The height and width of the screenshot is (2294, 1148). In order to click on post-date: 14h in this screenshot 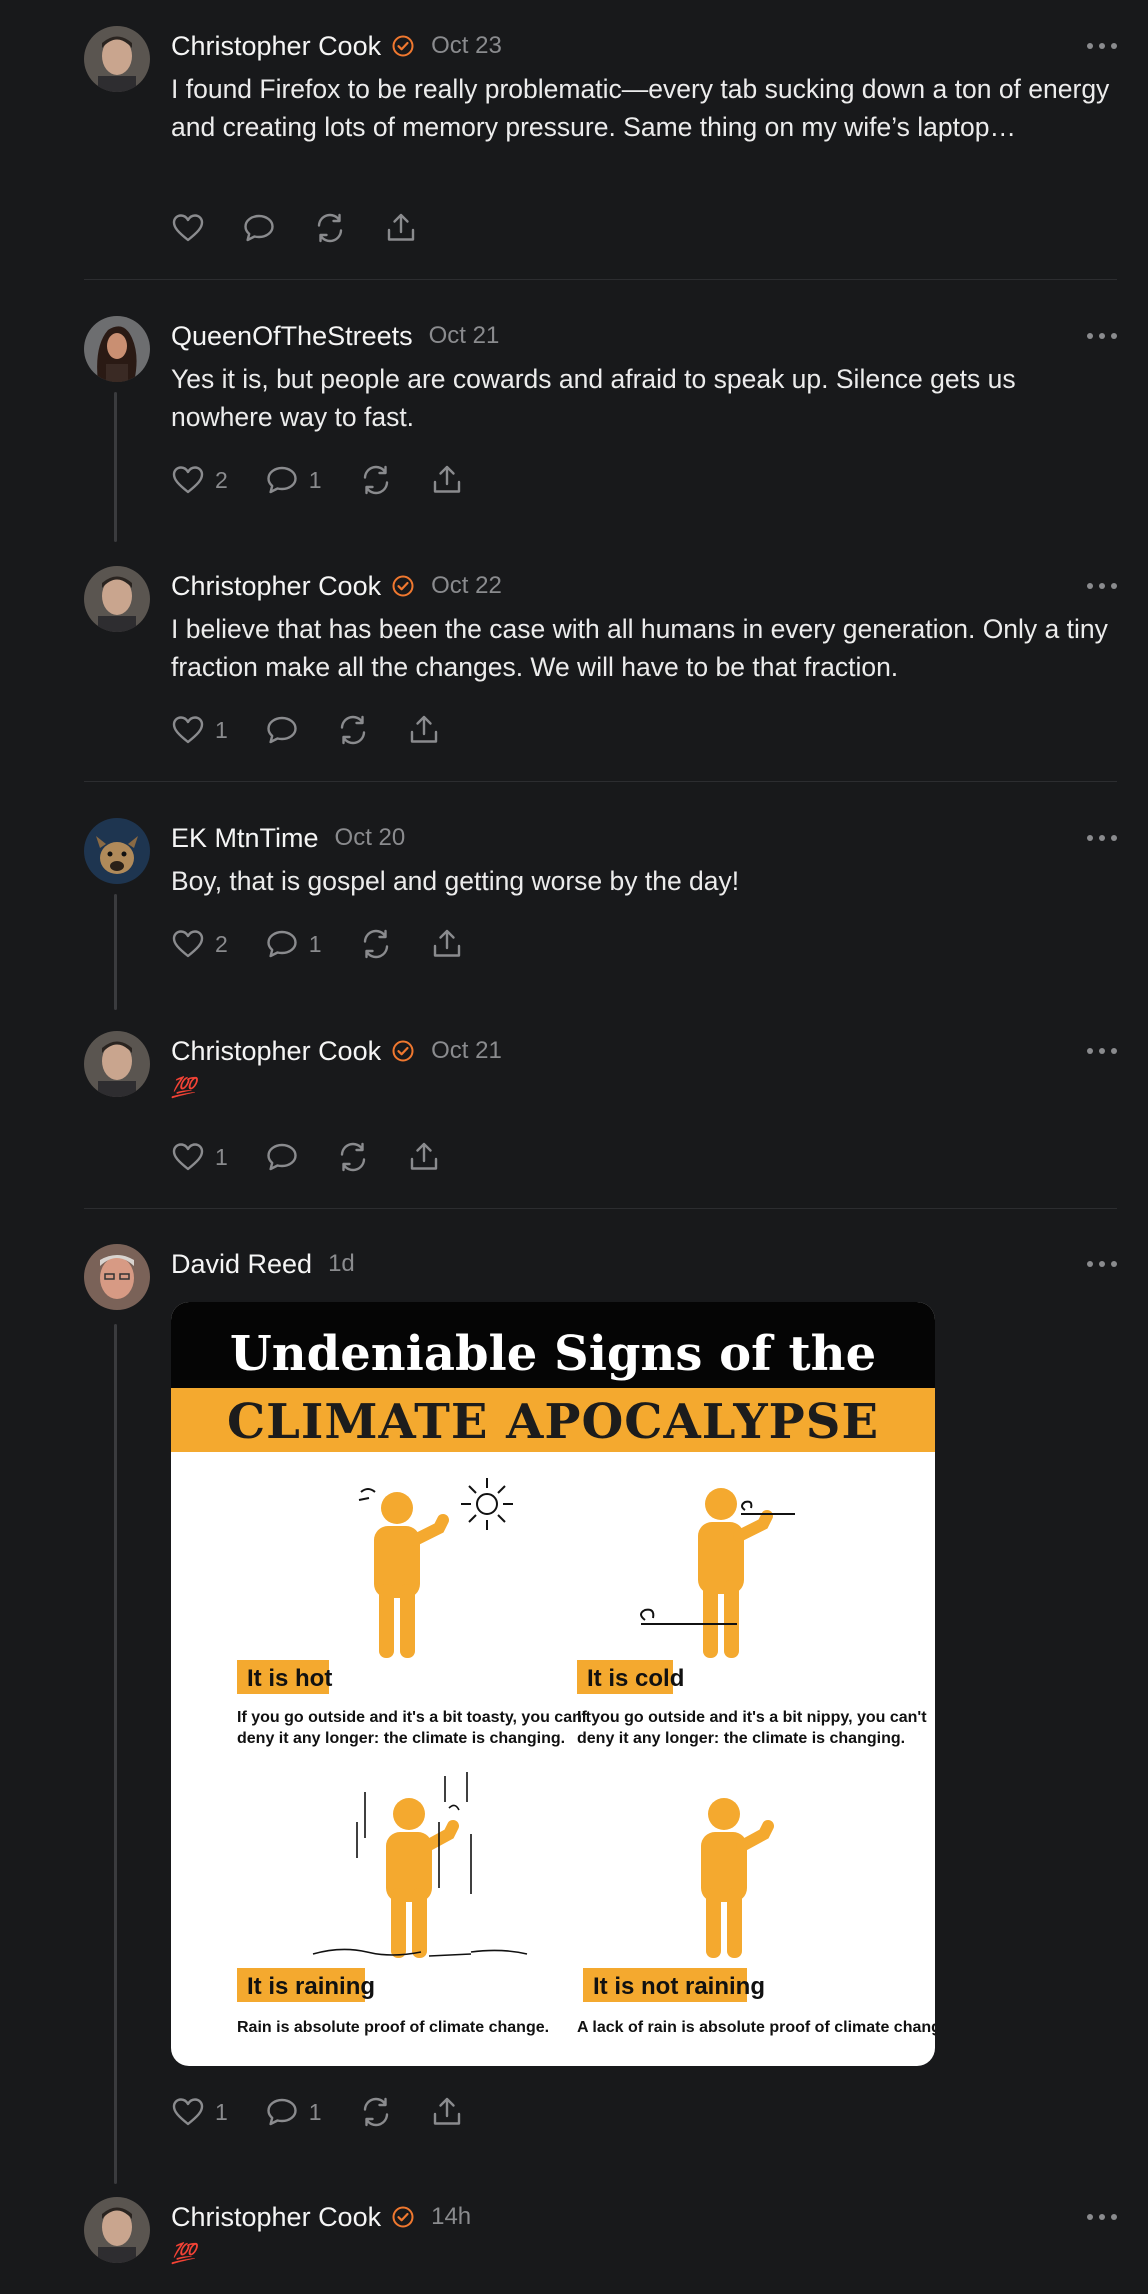, I will do `click(451, 2217)`.